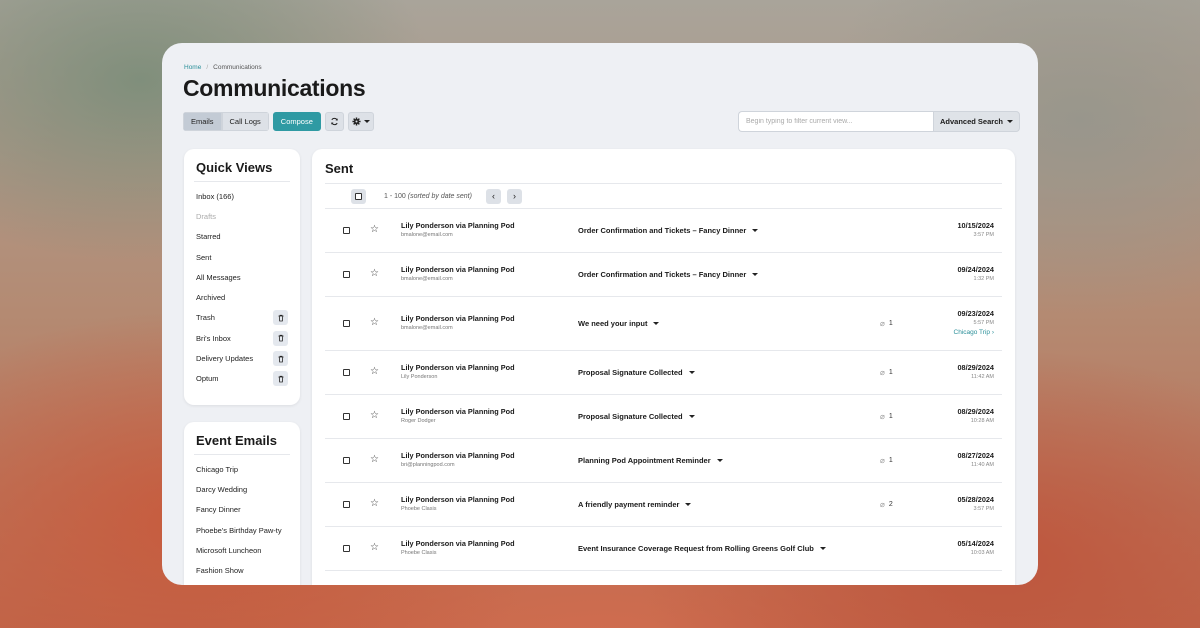  What do you see at coordinates (334, 121) in the screenshot?
I see `refresh-button` at bounding box center [334, 121].